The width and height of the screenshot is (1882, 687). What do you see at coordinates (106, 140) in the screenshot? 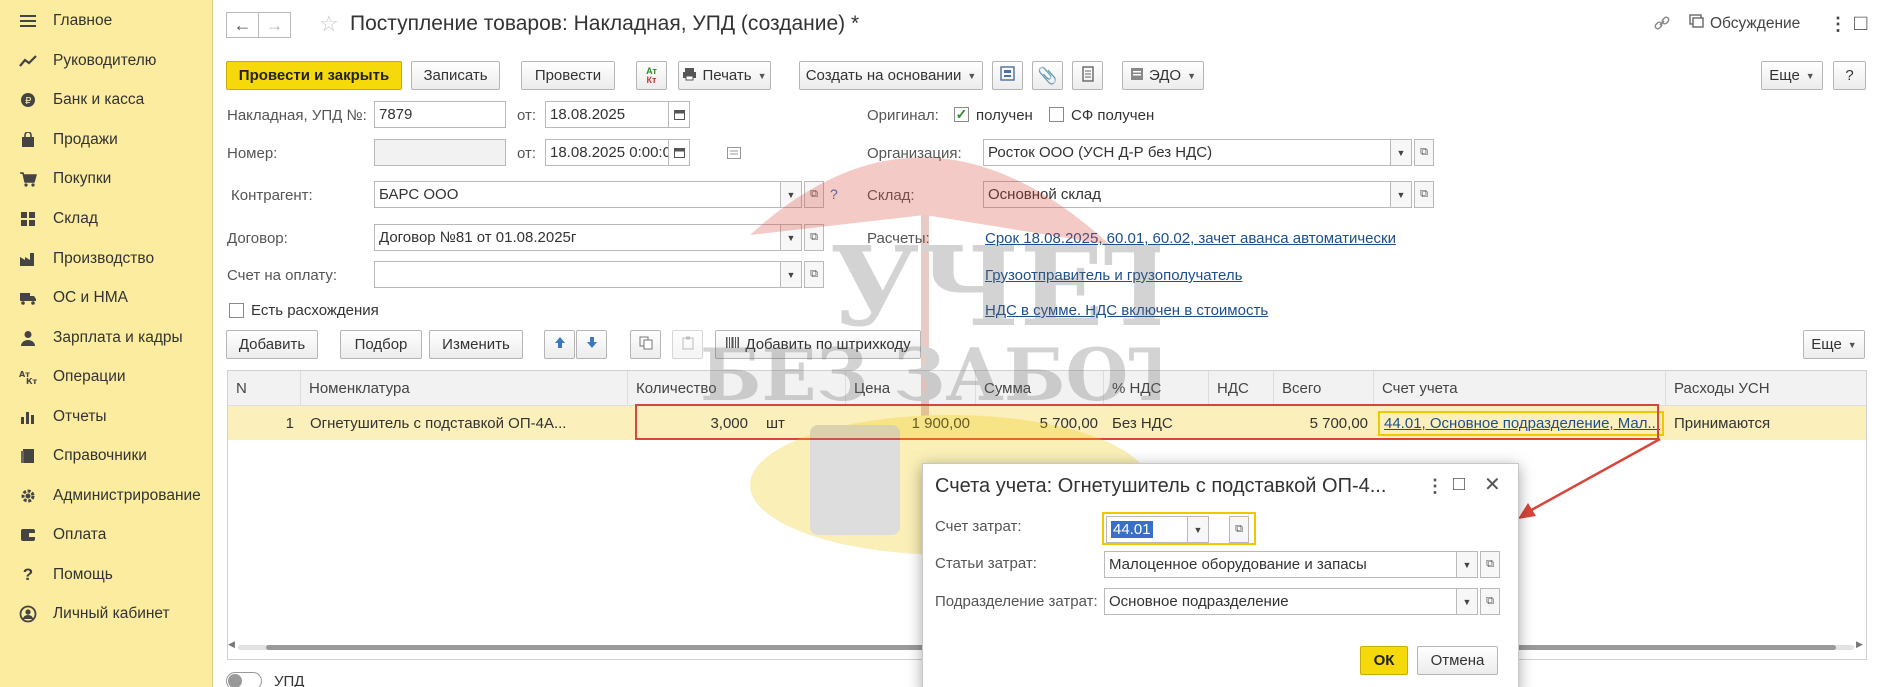
I see `sidebar-item-sales: Продажи` at bounding box center [106, 140].